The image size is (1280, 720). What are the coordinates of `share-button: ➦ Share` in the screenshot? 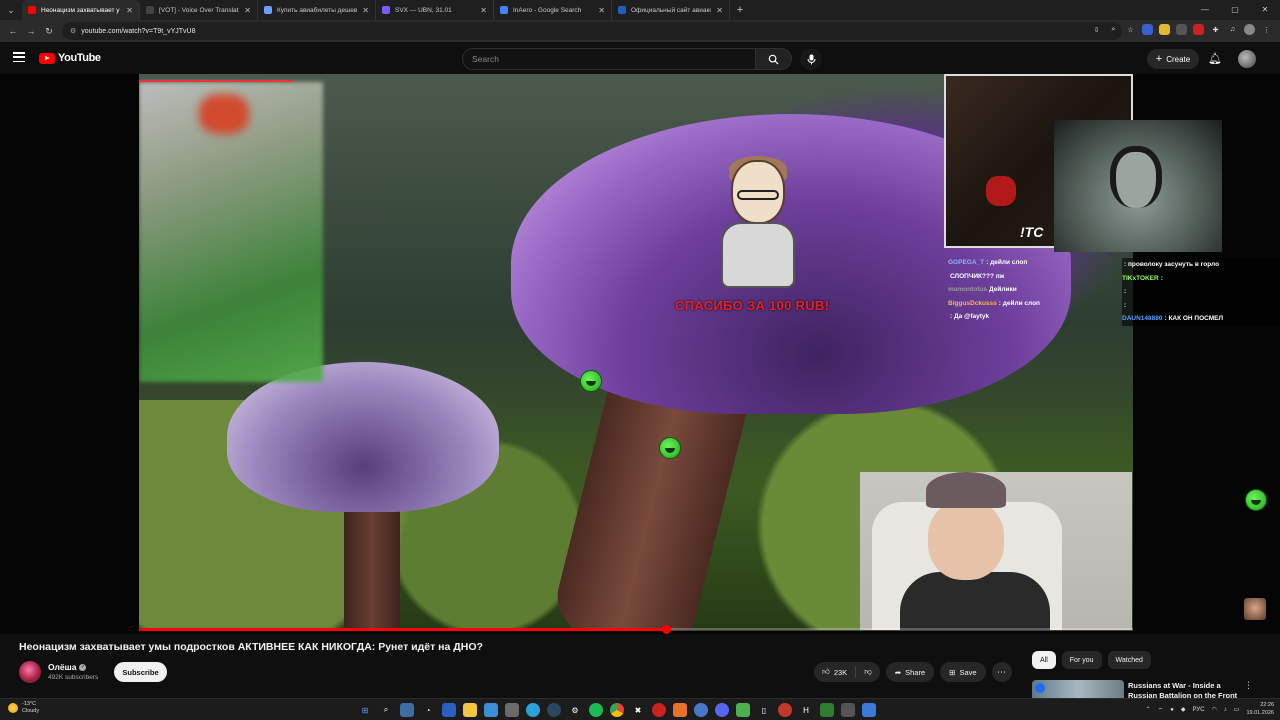 It's located at (910, 672).